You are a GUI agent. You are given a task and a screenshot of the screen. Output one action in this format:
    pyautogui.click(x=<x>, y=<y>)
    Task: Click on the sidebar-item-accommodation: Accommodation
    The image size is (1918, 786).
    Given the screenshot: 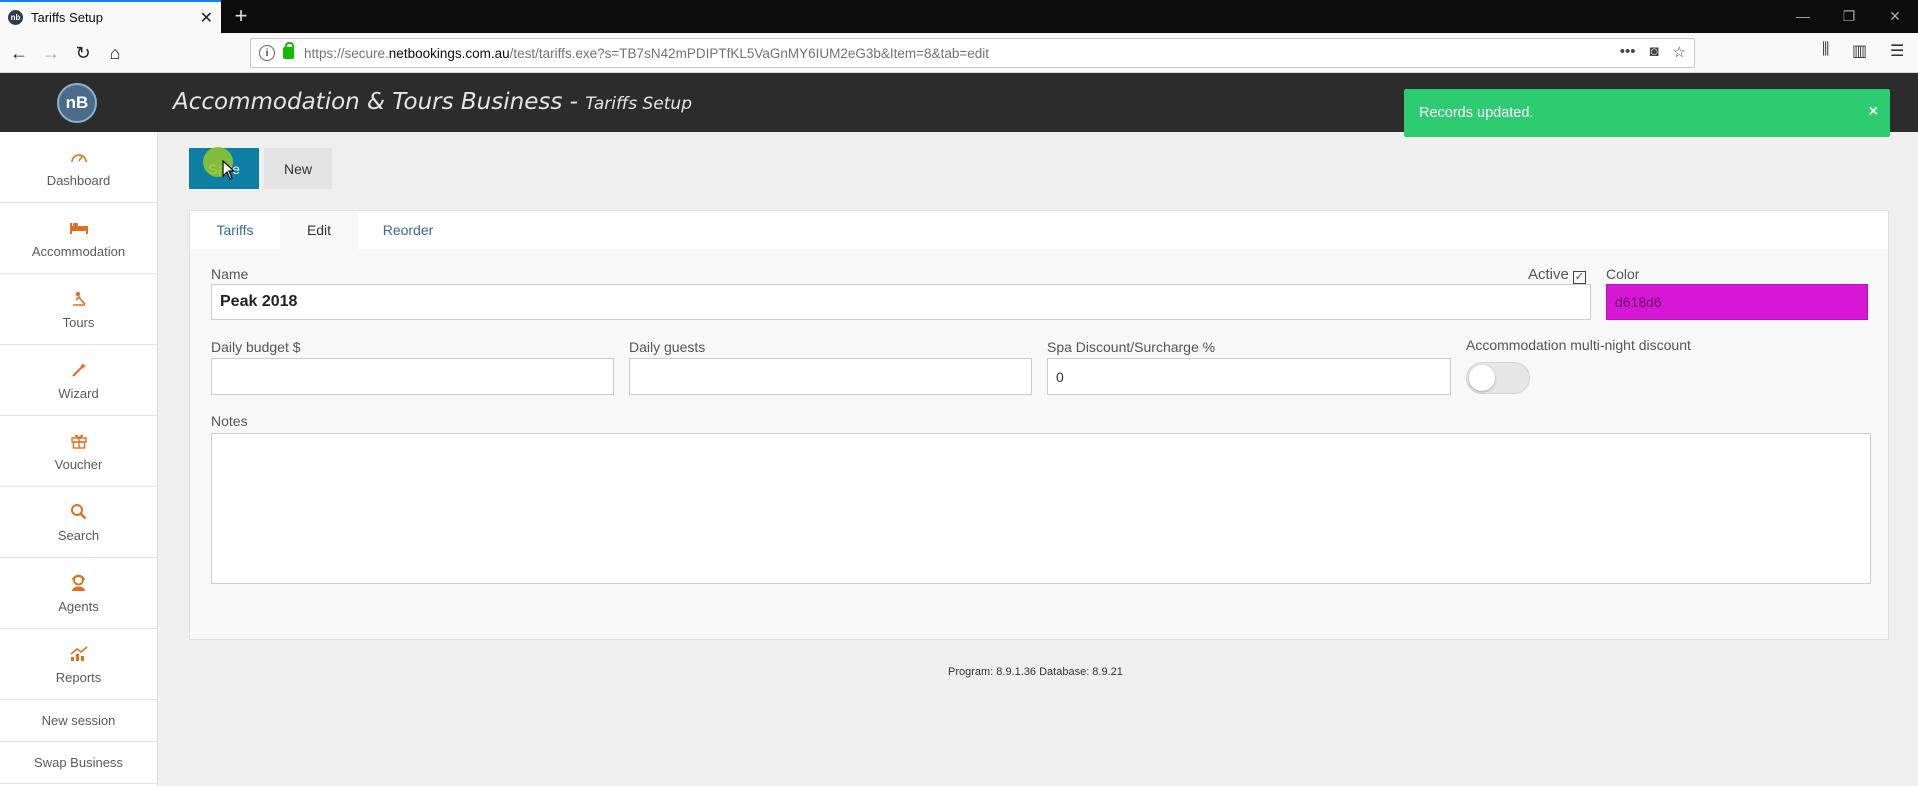 What is the action you would take?
    pyautogui.click(x=78, y=238)
    